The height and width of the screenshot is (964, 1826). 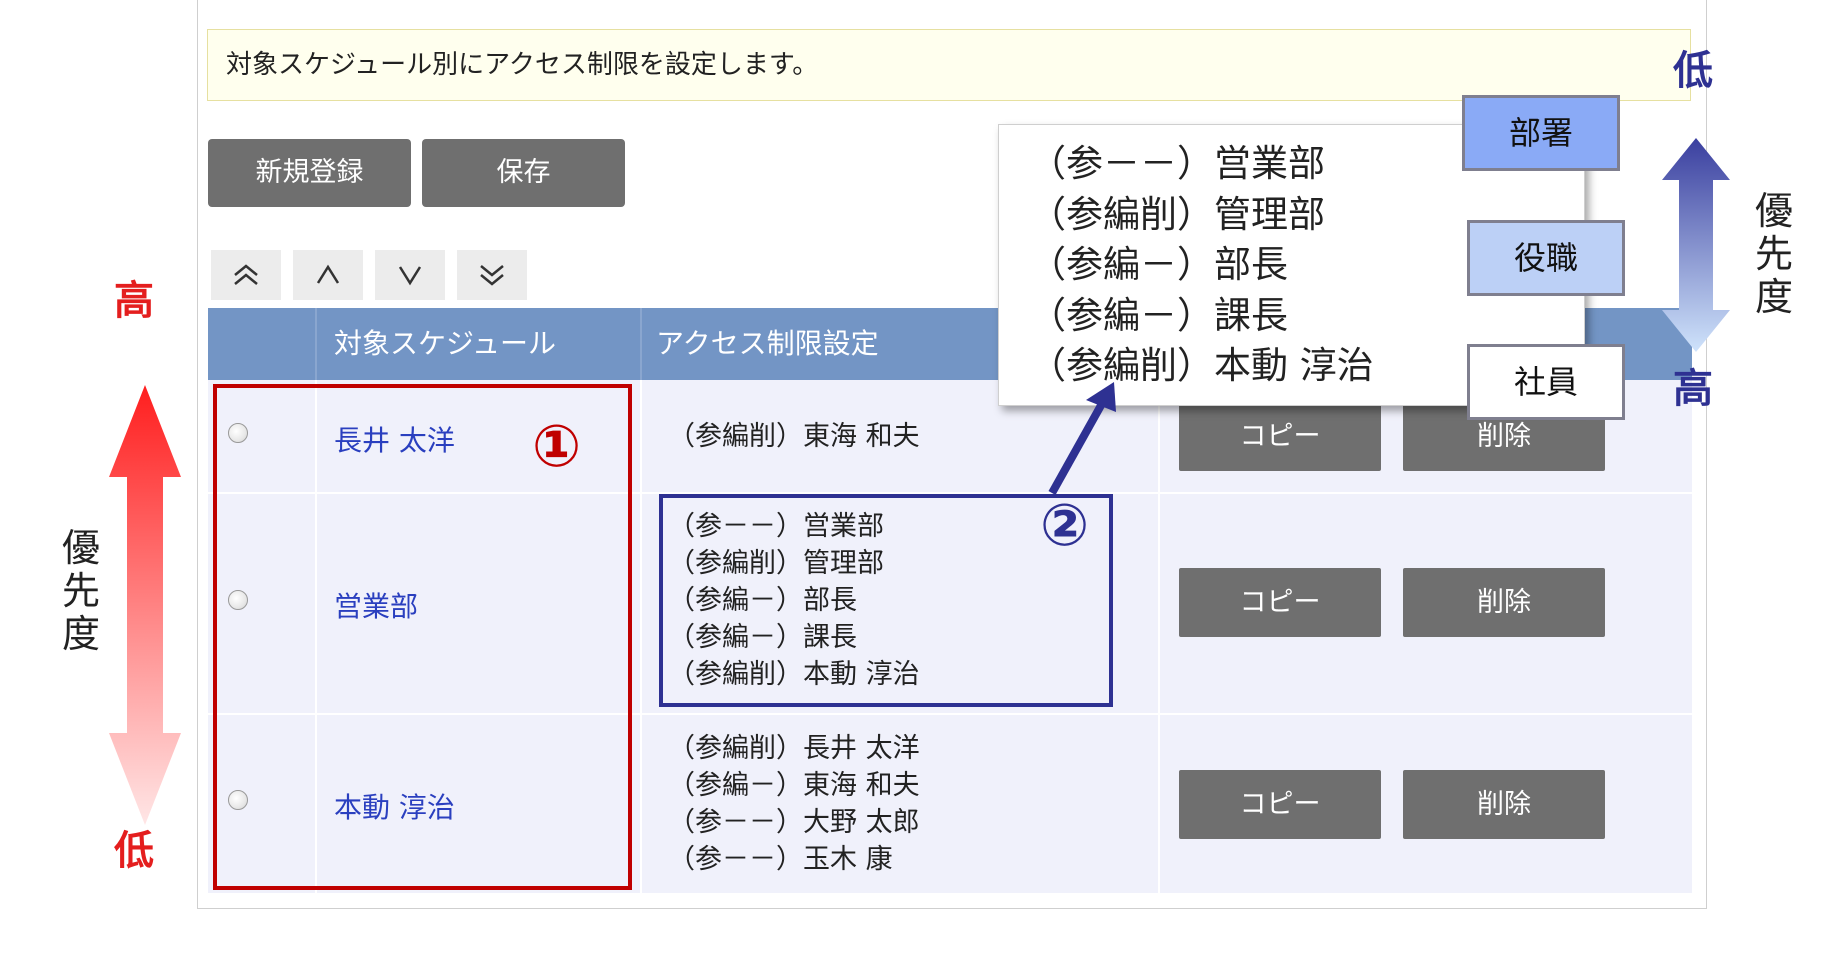 What do you see at coordinates (134, 301) in the screenshot?
I see `left-priority-high: 高` at bounding box center [134, 301].